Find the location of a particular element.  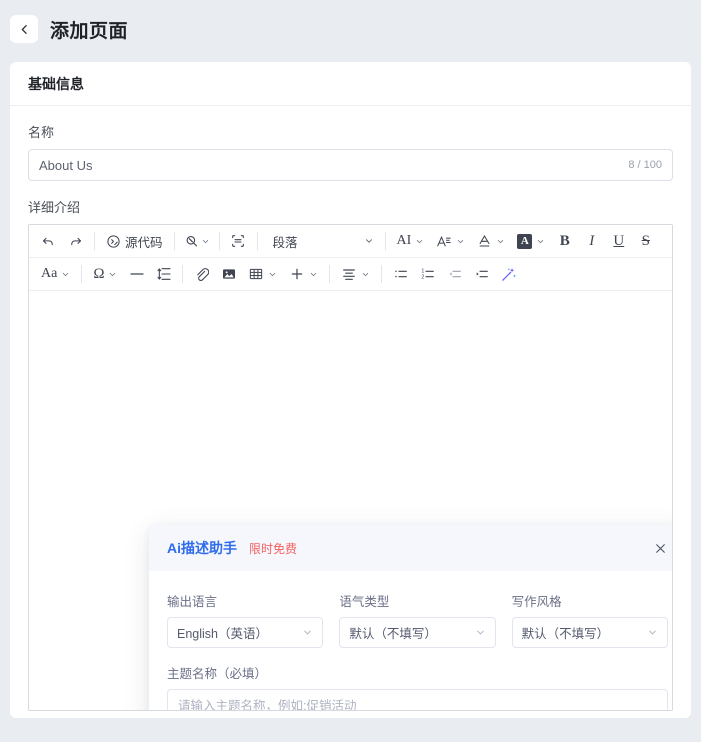

strikethrough-glyph: S is located at coordinates (645, 240).